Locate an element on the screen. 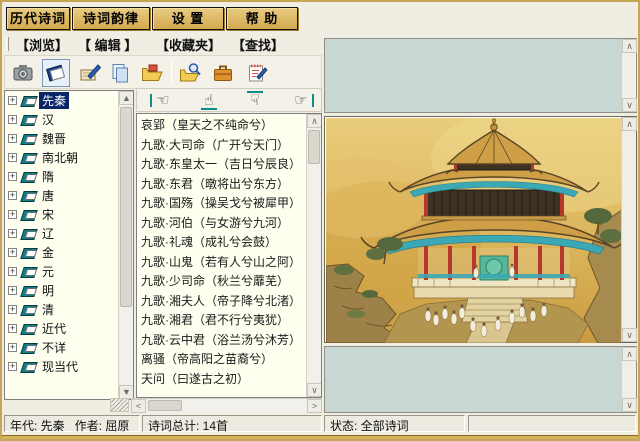 The image size is (640, 441). poem-list-item: 九歌·河伯（与女游兮九河） is located at coordinates (229, 222).